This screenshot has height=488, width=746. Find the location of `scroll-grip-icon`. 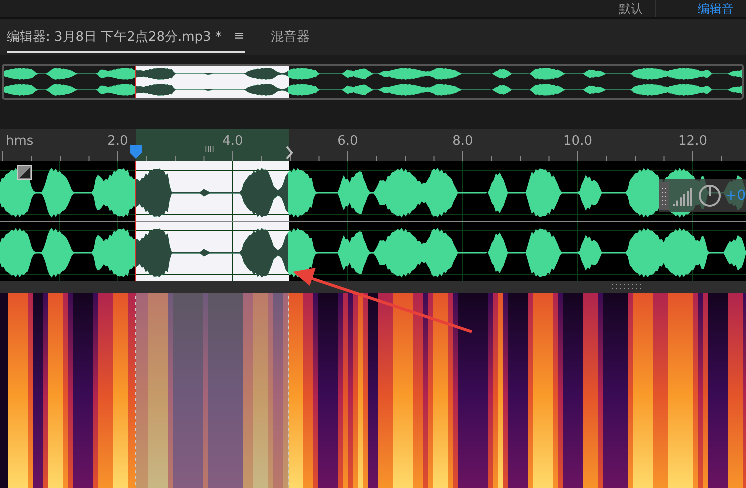

scroll-grip-icon is located at coordinates (627, 287).